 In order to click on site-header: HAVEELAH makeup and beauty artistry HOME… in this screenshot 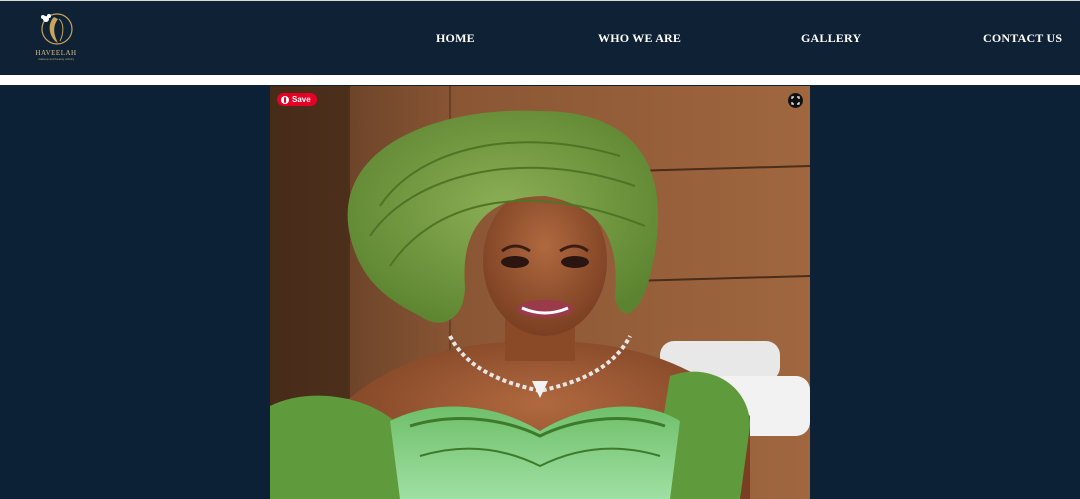, I will do `click(540, 37)`.